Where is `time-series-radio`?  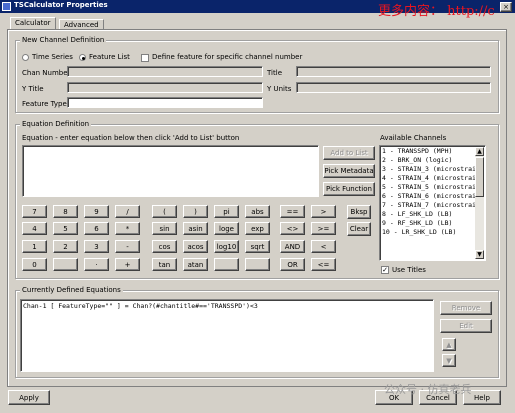 time-series-radio is located at coordinates (25, 57).